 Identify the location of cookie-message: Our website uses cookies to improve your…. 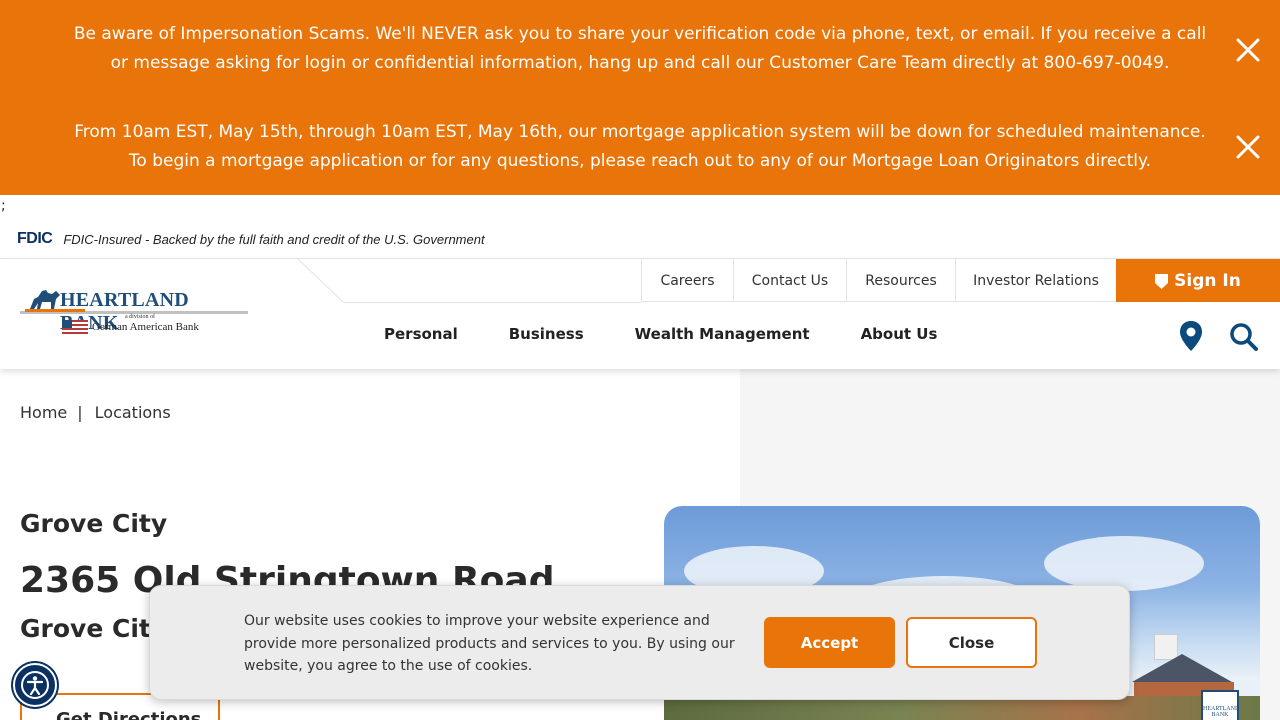
(489, 643).